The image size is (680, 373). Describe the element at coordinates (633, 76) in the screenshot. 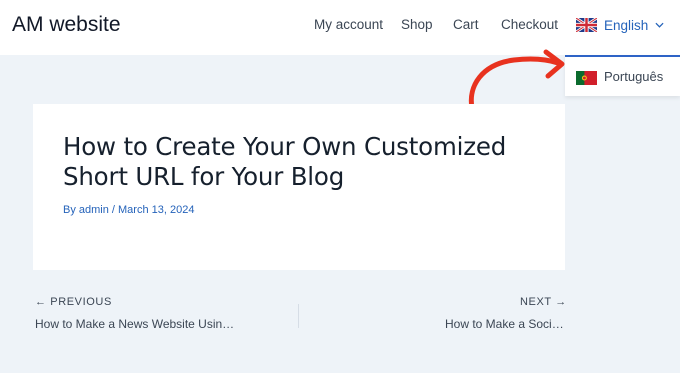

I see `language-option-portugues: Português` at that location.